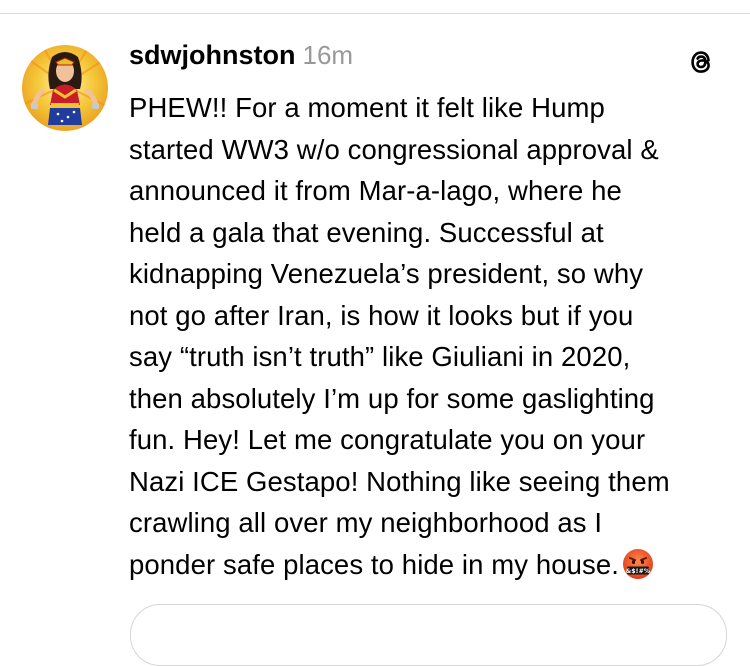 This screenshot has height=666, width=750. I want to click on emoji-symbols: &$!#%, so click(638, 570).